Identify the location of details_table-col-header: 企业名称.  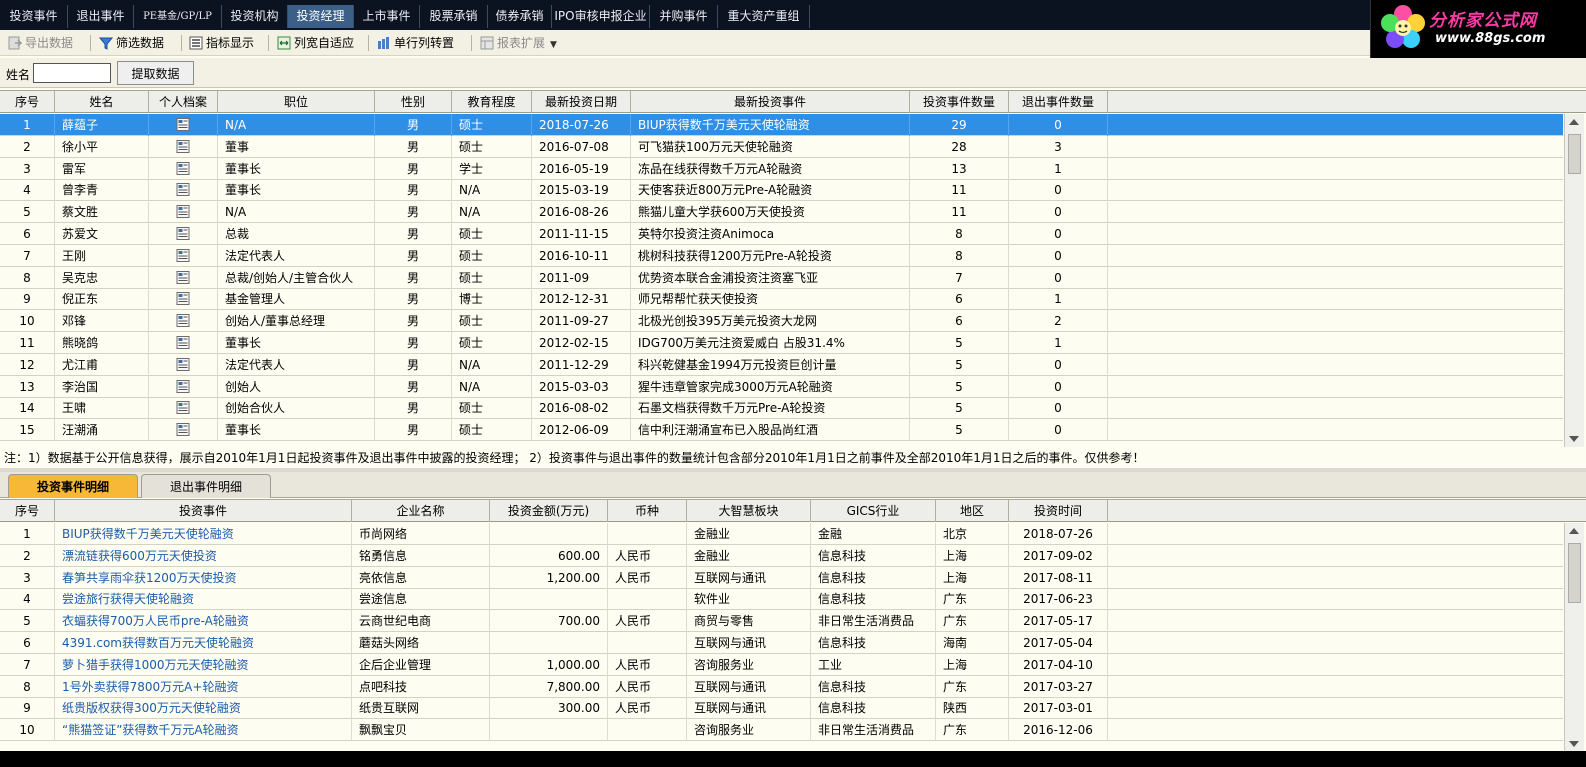
(421, 511).